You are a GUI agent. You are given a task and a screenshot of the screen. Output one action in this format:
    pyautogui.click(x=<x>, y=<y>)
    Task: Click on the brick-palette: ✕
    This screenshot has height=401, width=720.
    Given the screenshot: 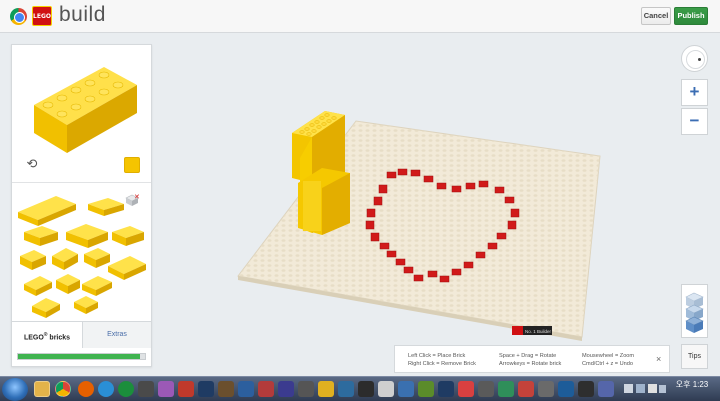 What is the action you would take?
    pyautogui.click(x=81, y=252)
    